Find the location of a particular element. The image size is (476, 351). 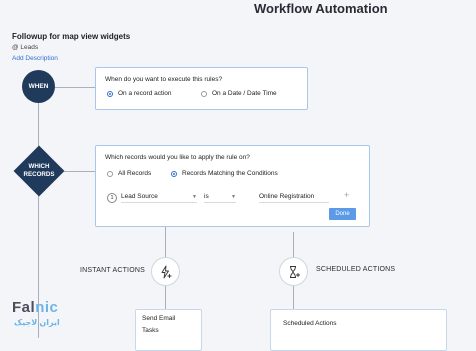

radio-date-time-label: On a Date / Date Time is located at coordinates (244, 93).